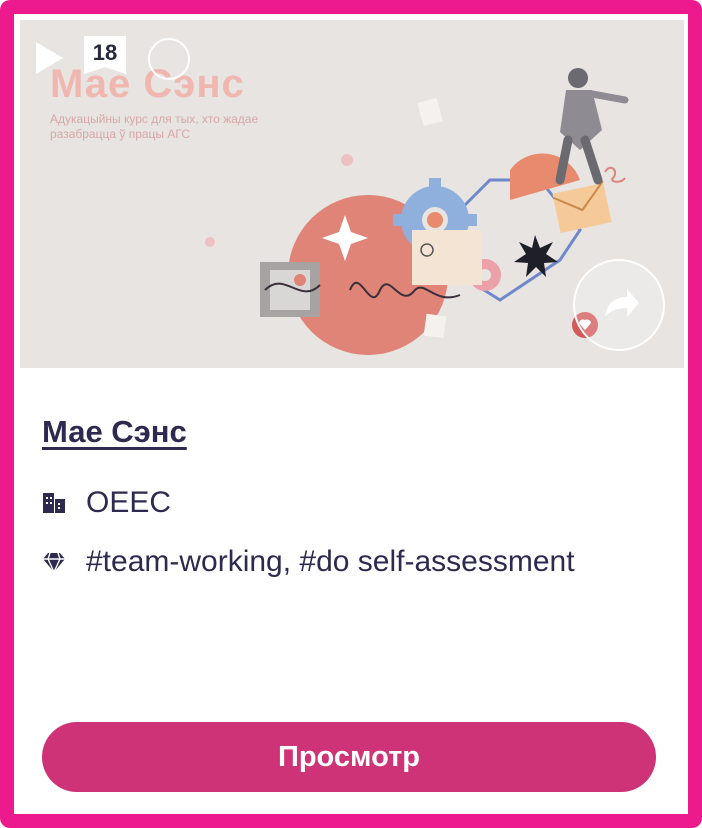 The height and width of the screenshot is (828, 702). I want to click on play-icon, so click(49, 58).